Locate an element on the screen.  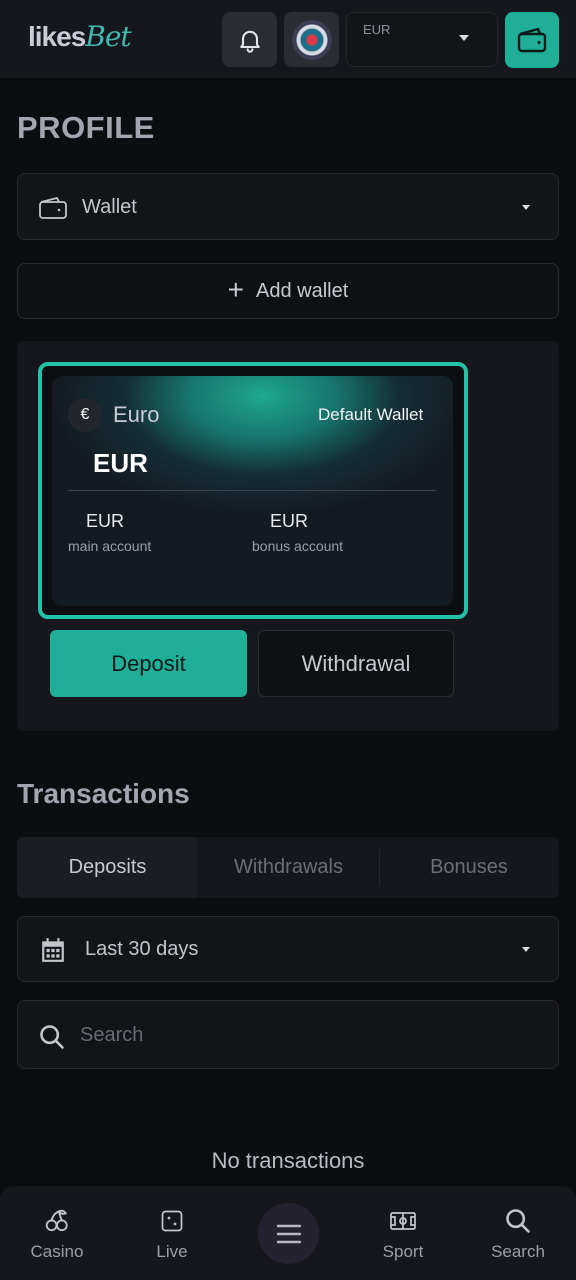
nav-casino: Casino is located at coordinates (57, 1234).